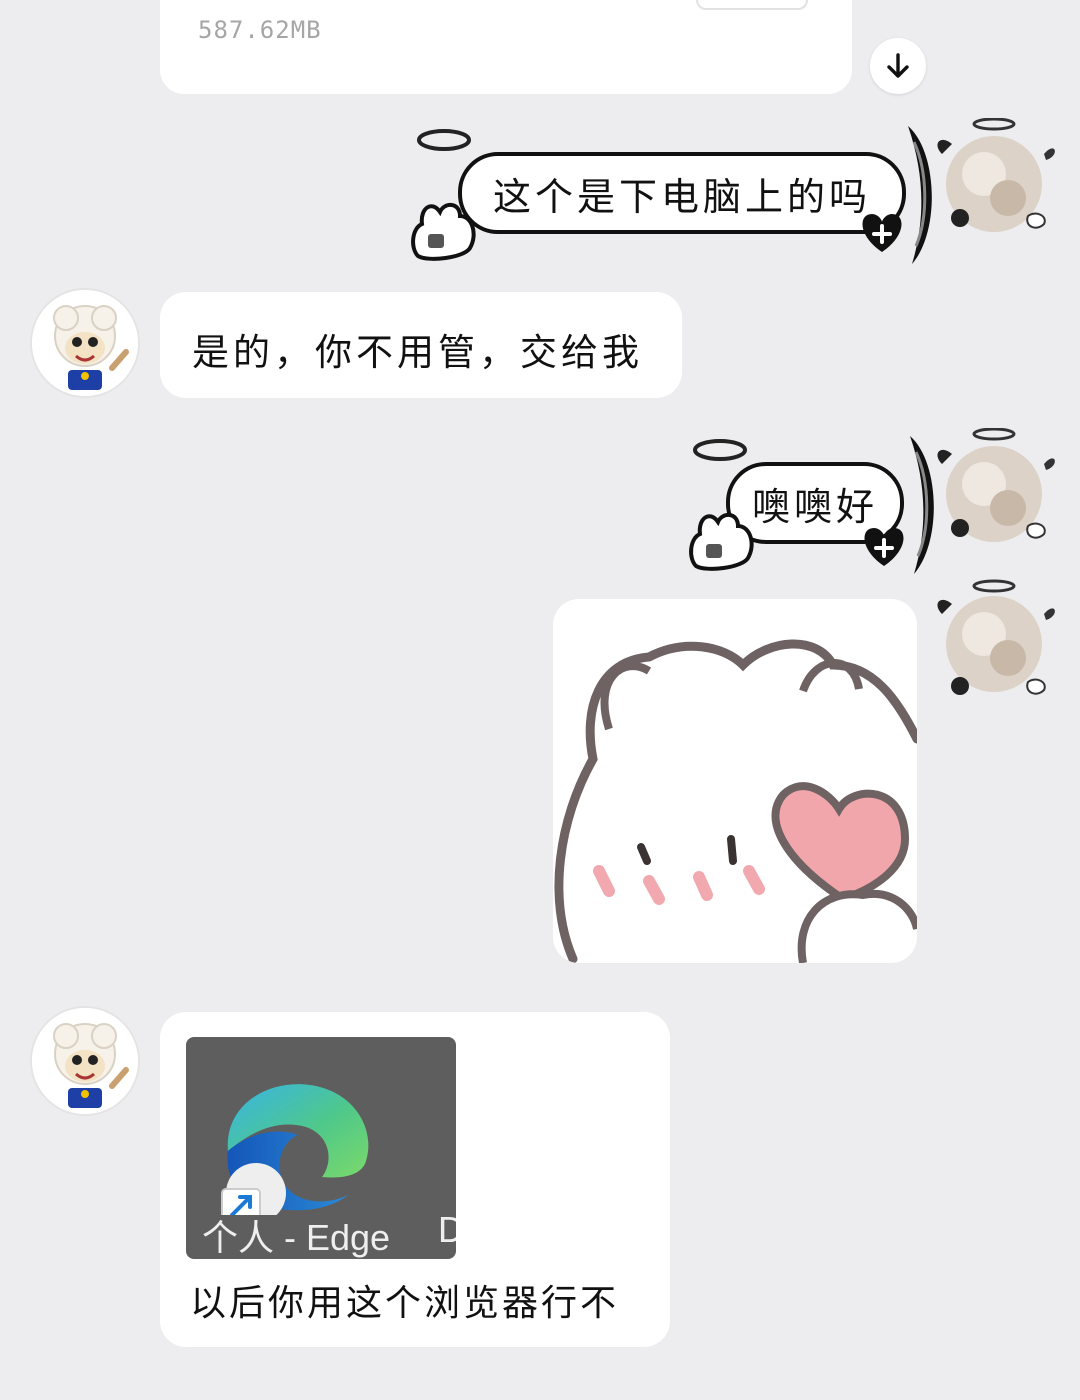 The height and width of the screenshot is (1400, 1080). I want to click on message-text: 是的，你不用管，交给我, so click(417, 352).